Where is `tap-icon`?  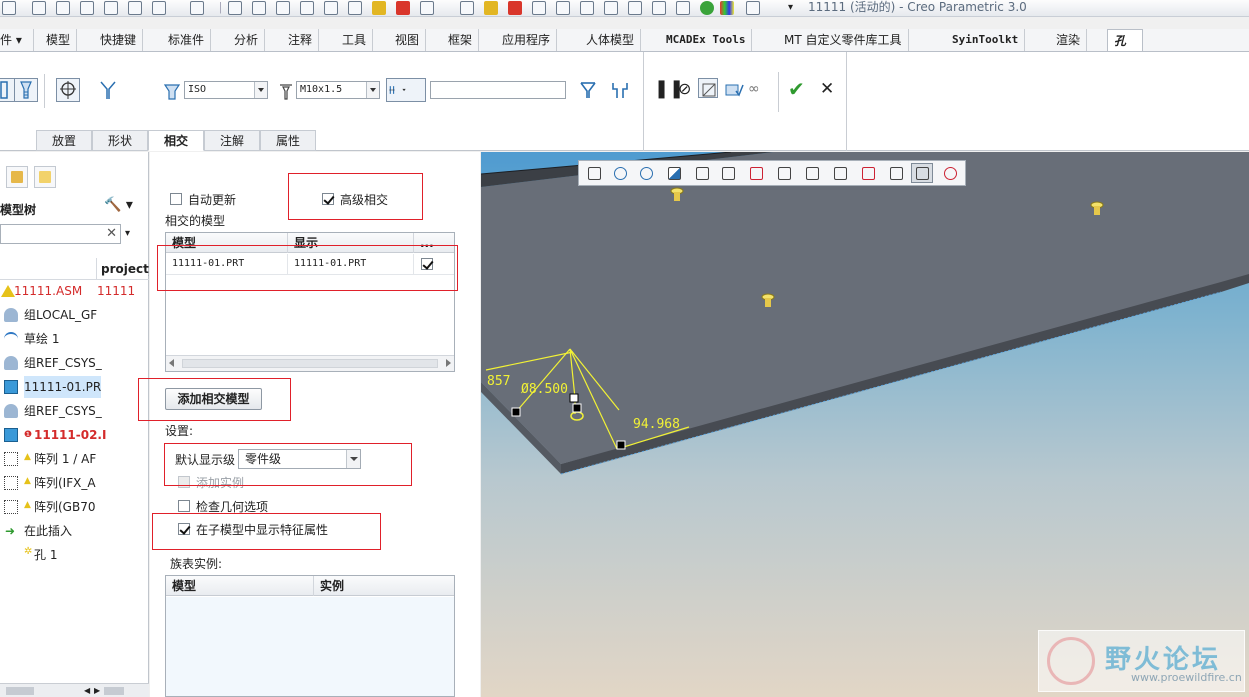
tap-icon is located at coordinates (68, 90).